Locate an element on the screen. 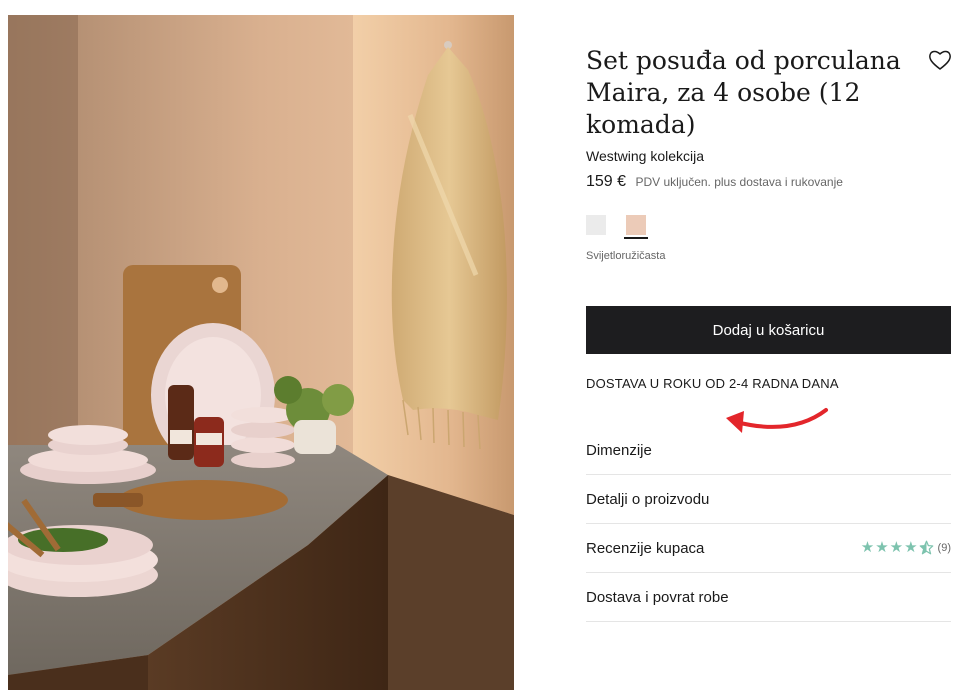  selected-color-label: Svijetloružičasta is located at coordinates (626, 256).